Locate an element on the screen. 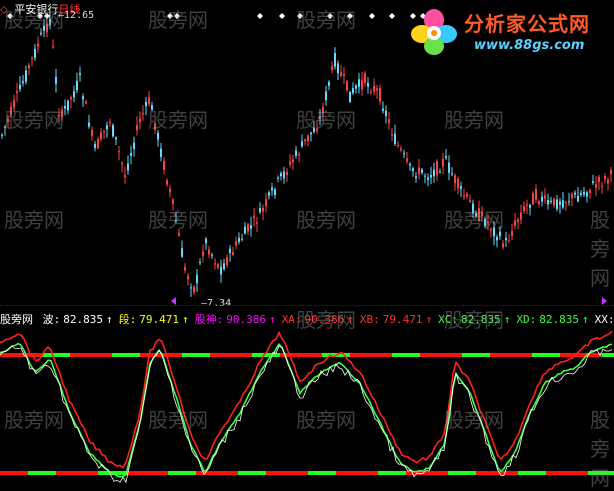  diamond-icon is located at coordinates (392, 16).